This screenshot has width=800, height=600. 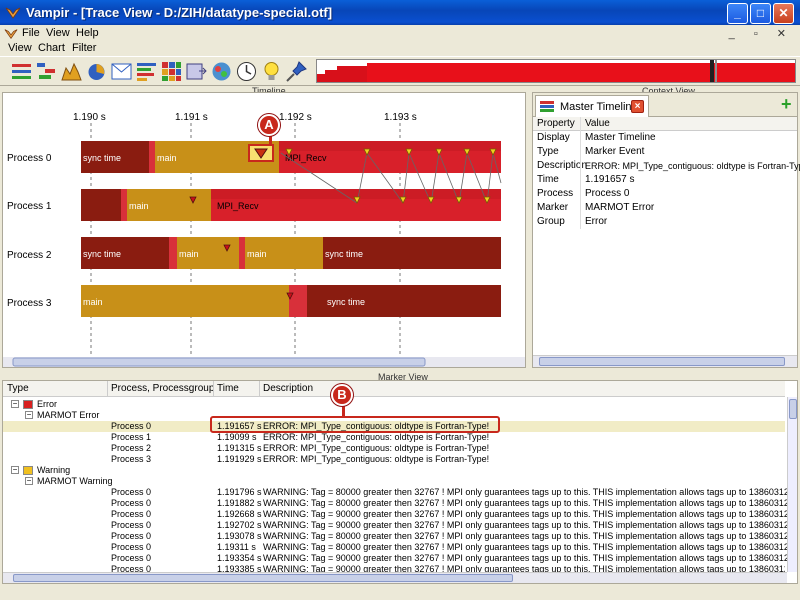 What do you see at coordinates (288, 388) in the screenshot?
I see `column-header: Description` at bounding box center [288, 388].